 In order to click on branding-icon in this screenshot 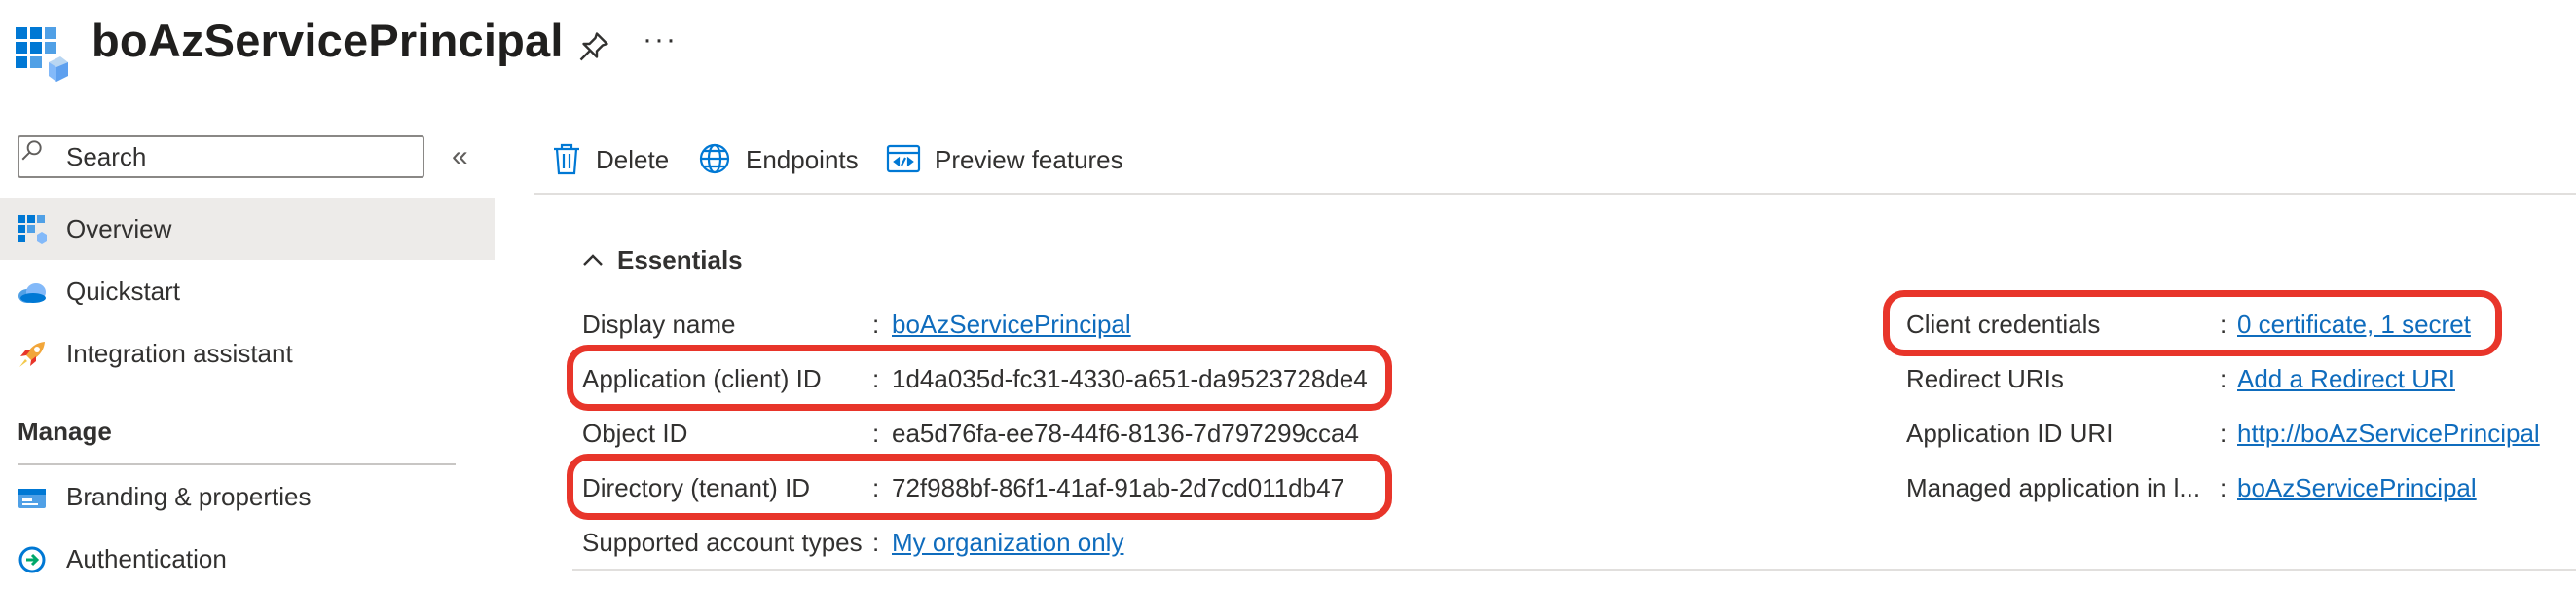, I will do `click(32, 498)`.